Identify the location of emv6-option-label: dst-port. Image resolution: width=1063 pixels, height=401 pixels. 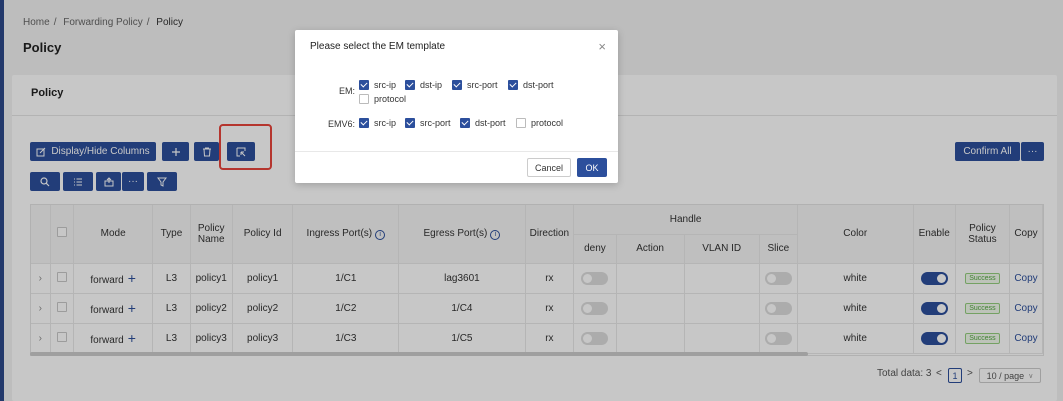
(490, 123).